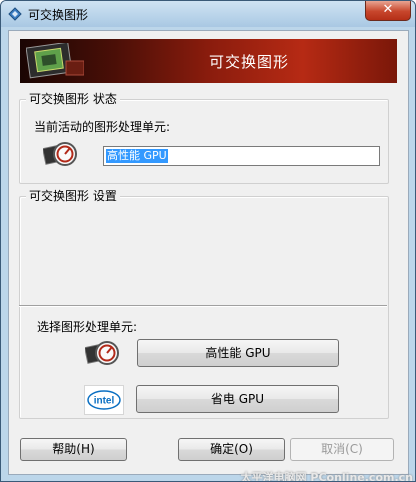 Image resolution: width=416 pixels, height=482 pixels. What do you see at coordinates (102, 127) in the screenshot?
I see `current-gpu-label: 当前活动的图形处理单元:` at bounding box center [102, 127].